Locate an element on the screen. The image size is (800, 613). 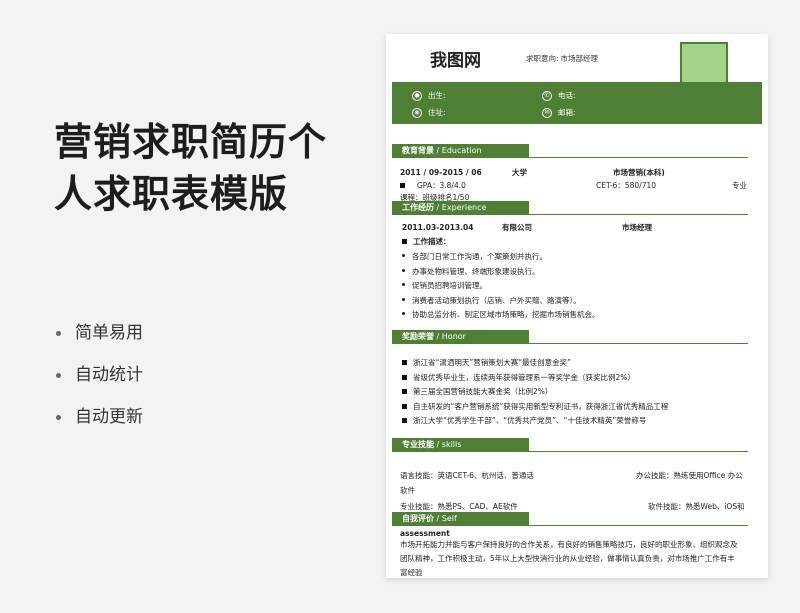
job-intent: 求职意向: 市场部经理 is located at coordinates (562, 58).